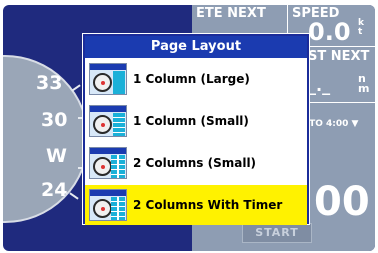 The width and height of the screenshot is (378, 253). What do you see at coordinates (196, 47) in the screenshot?
I see `dialog-title: Page Layout` at bounding box center [196, 47].